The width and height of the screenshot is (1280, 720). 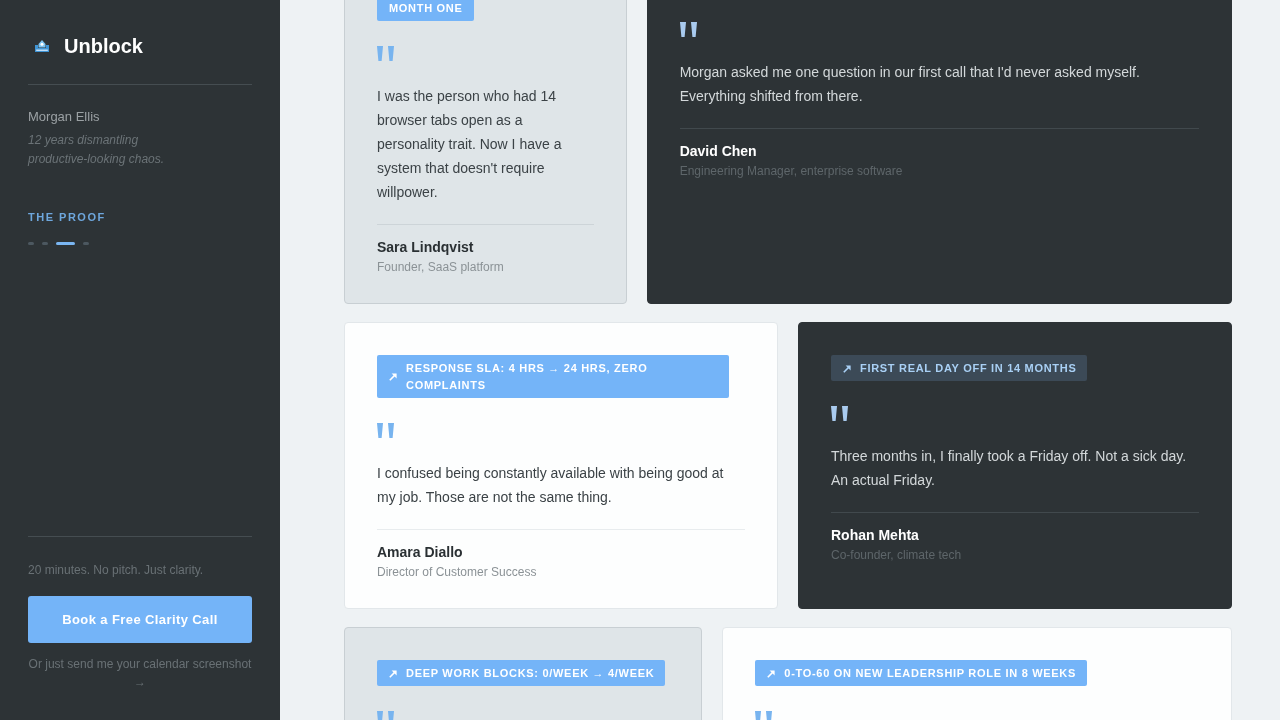 I want to click on testimonial-quote: Three months in, I finally took a Friday off. Not a sick day. An actual Friday., so click(x=1009, y=468).